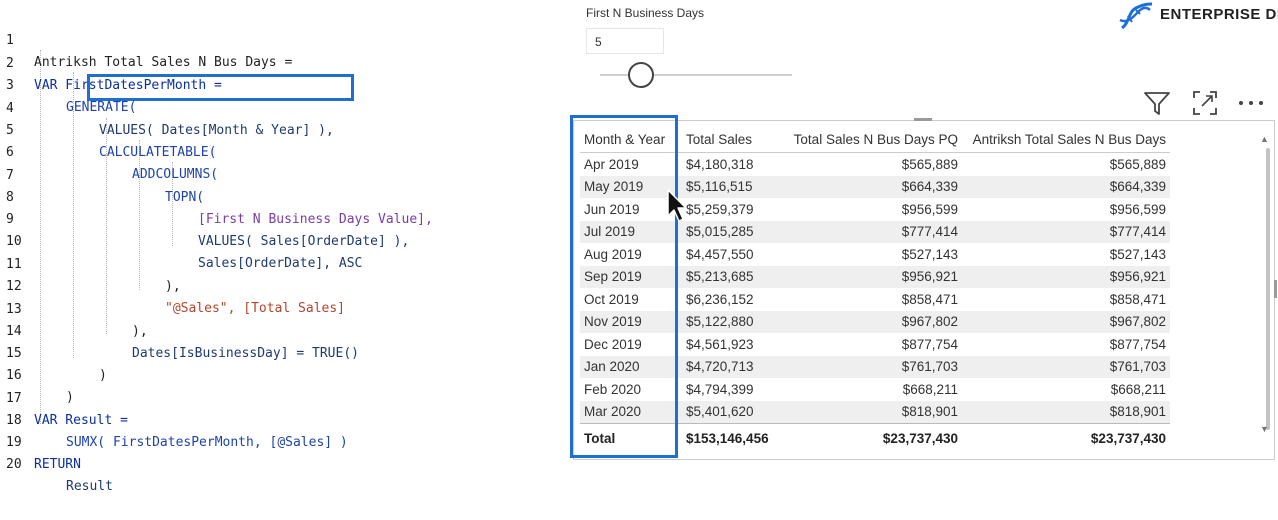 The height and width of the screenshot is (520, 1278). I want to click on column-header: Total Sales, so click(735, 139).